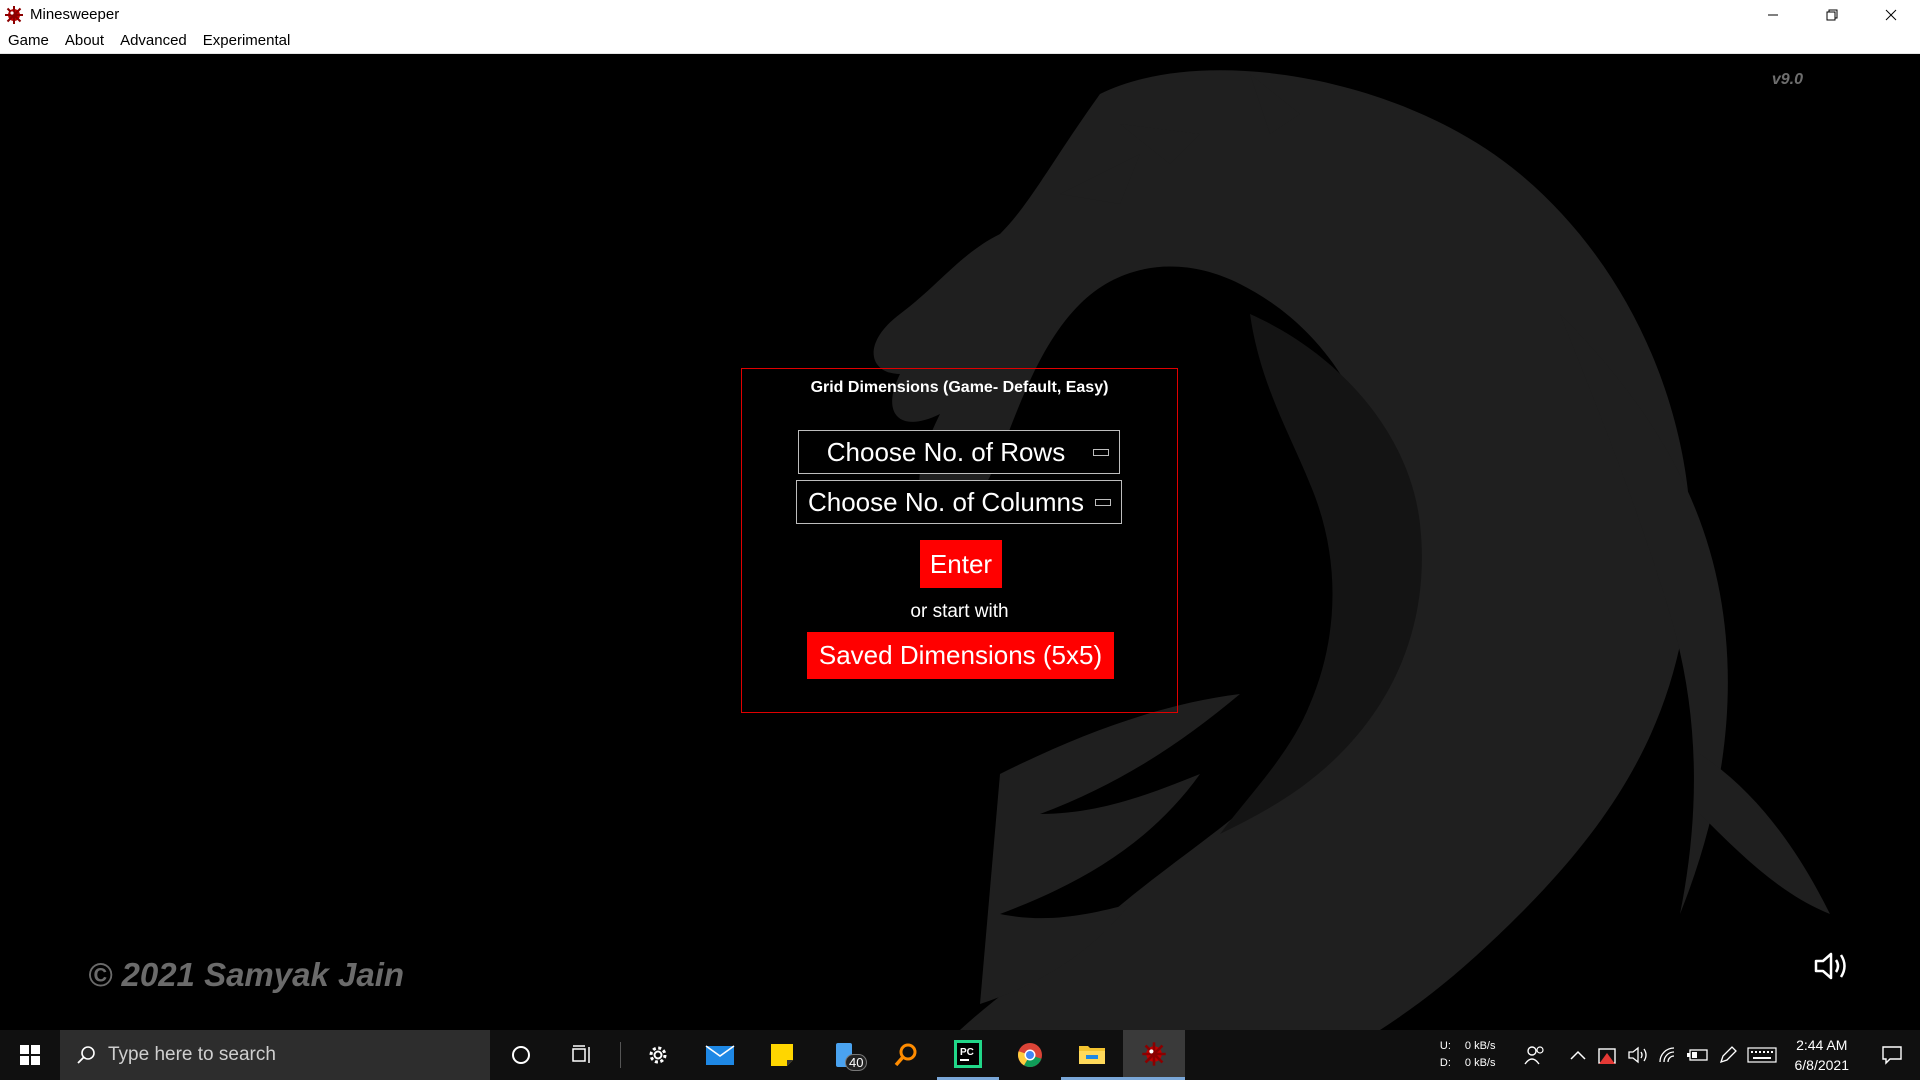  Describe the element at coordinates (192, 1054) in the screenshot. I see `search-placeholder: Type here to search` at that location.